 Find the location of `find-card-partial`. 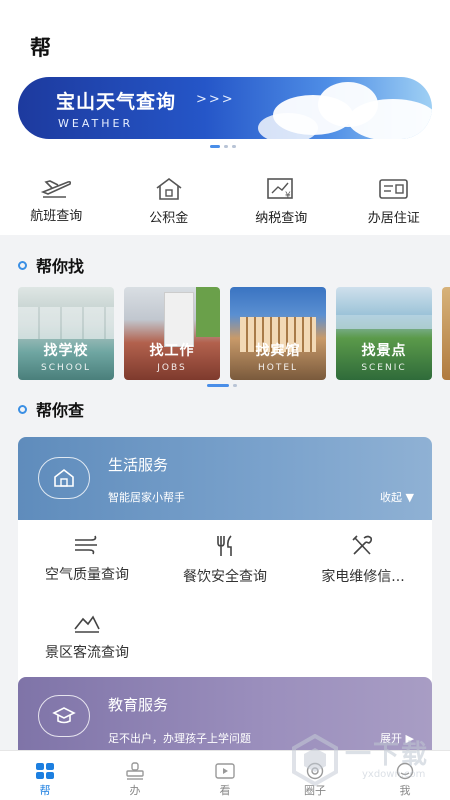

find-card-partial is located at coordinates (446, 333).